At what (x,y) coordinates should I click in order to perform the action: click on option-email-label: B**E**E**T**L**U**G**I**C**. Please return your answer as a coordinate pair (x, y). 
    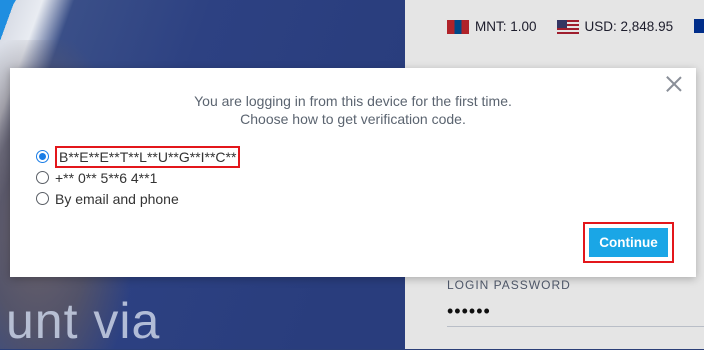
    Looking at the image, I should click on (148, 156).